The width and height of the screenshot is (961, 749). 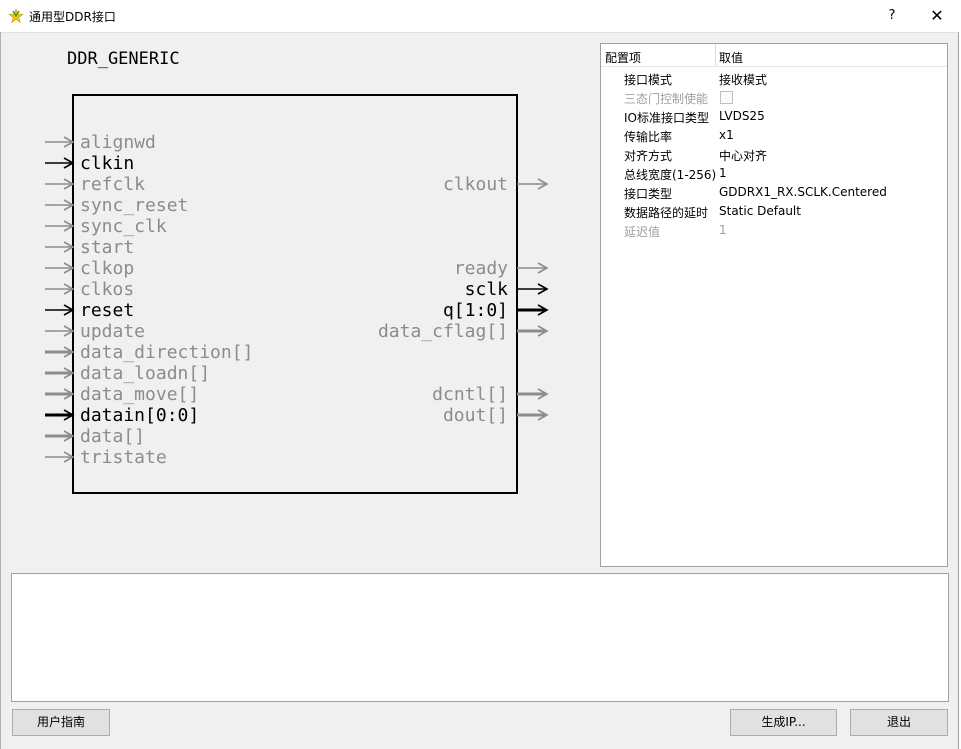 I want to click on config-key: 对齐方式, so click(x=648, y=156).